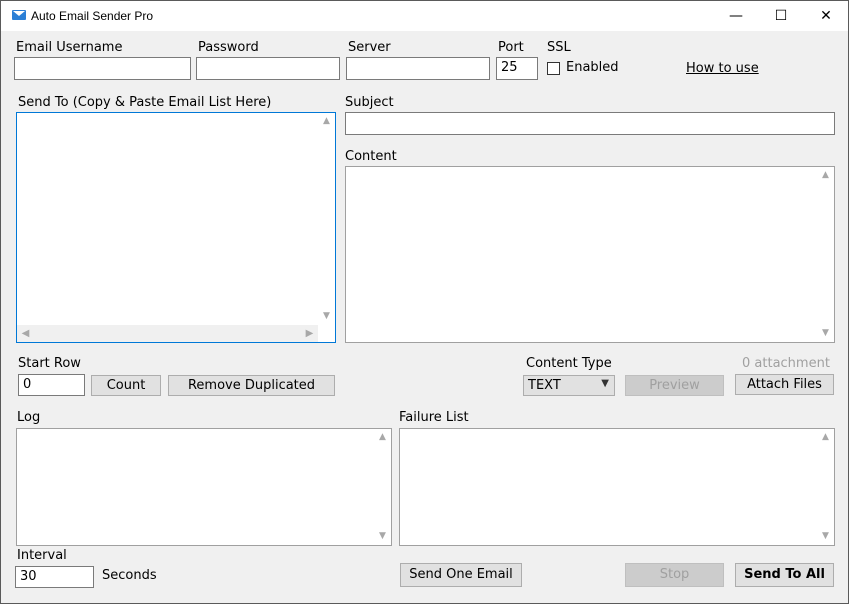  What do you see at coordinates (369, 47) in the screenshot?
I see `server-label: Server` at bounding box center [369, 47].